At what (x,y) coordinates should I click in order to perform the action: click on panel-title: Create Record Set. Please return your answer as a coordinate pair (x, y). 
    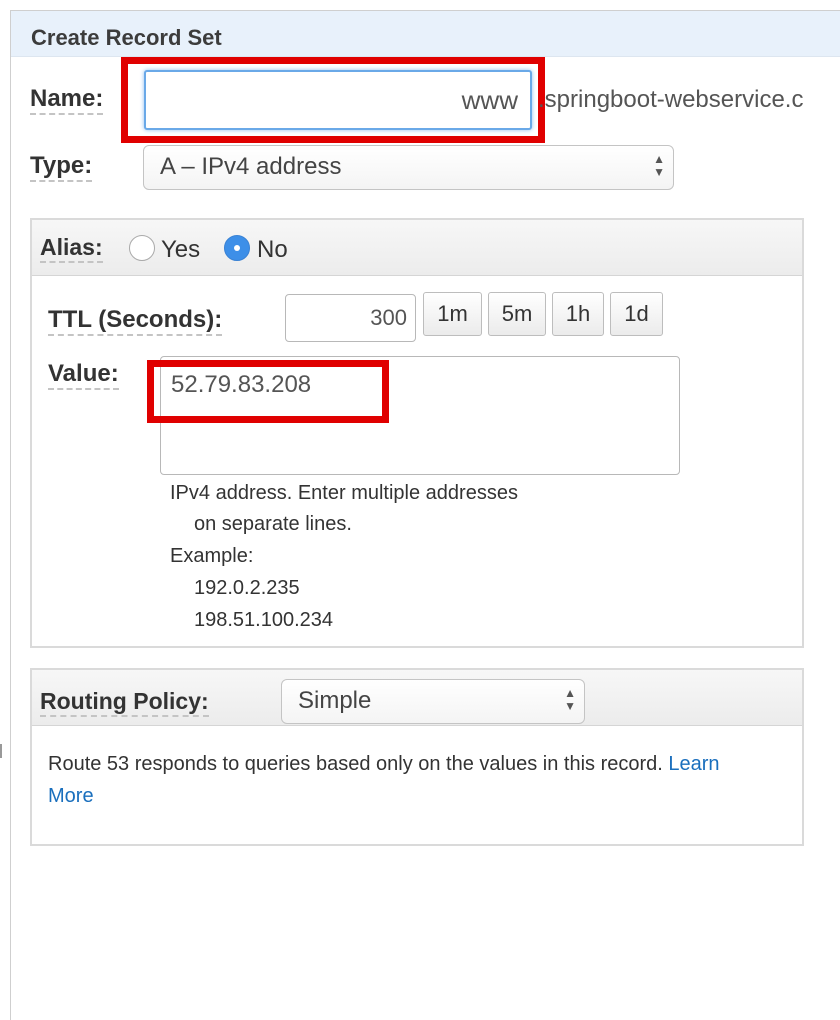
    Looking at the image, I should click on (126, 37).